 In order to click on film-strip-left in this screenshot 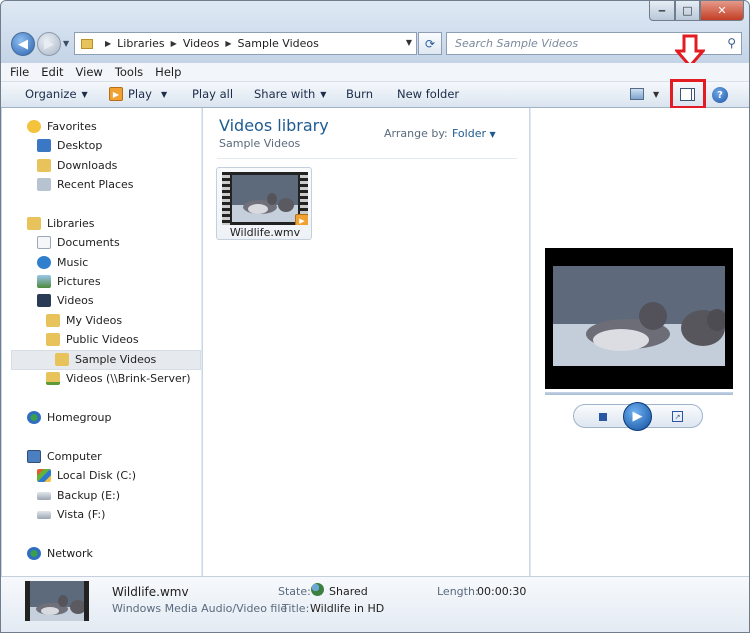, I will do `click(226, 198)`.